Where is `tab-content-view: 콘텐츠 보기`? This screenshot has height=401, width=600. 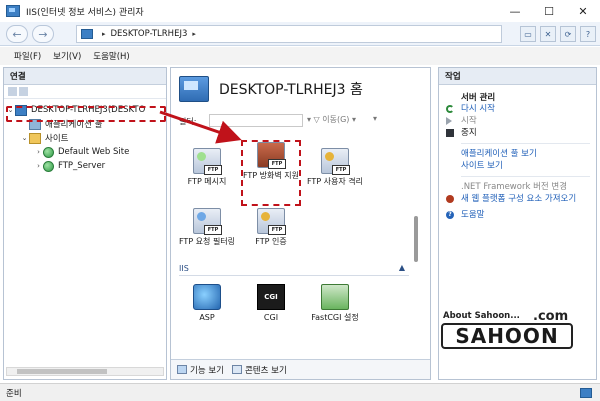
tab-content-view: 콘텐츠 보기 is located at coordinates (259, 370).